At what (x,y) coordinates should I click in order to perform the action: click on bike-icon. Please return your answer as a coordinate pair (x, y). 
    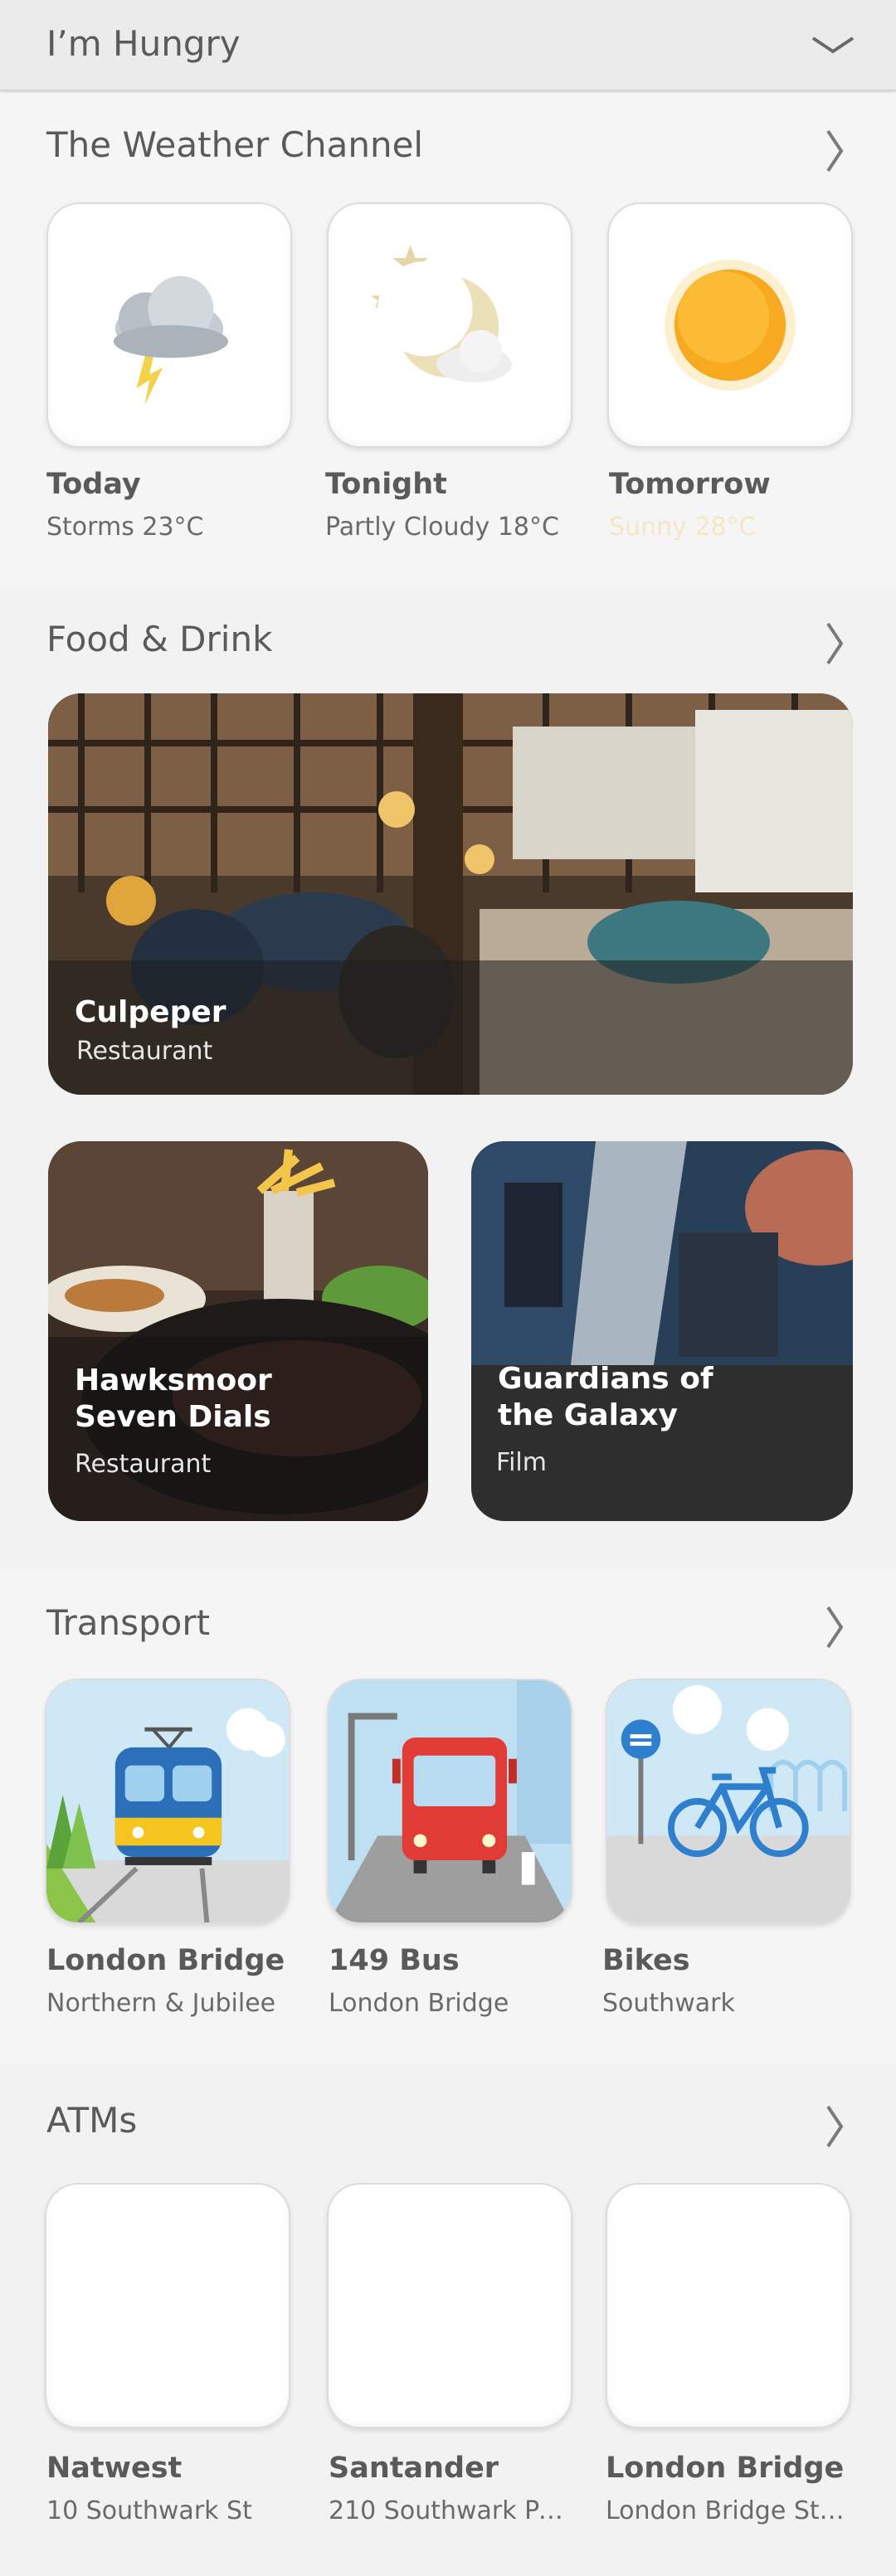
    Looking at the image, I should click on (728, 1801).